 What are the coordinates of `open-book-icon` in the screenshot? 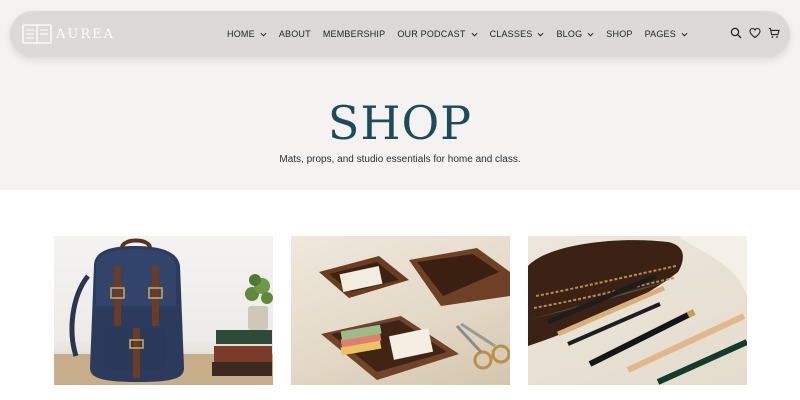 It's located at (37, 34).